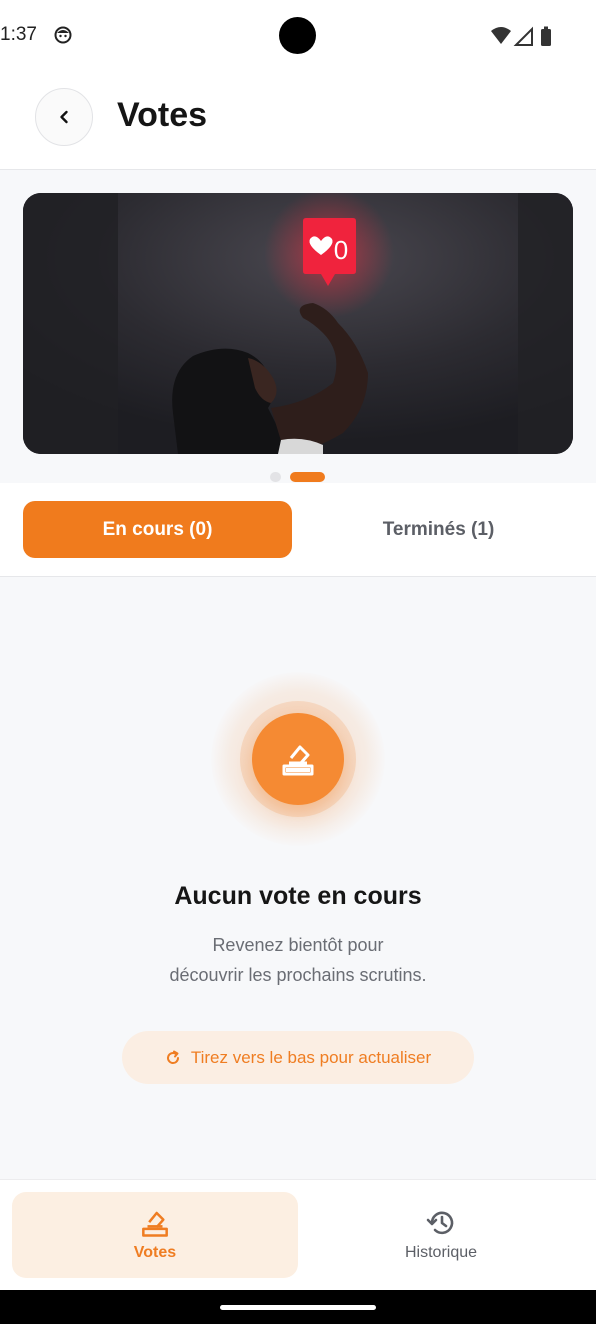 This screenshot has width=596, height=1324. I want to click on nav-label-historique: Historique, so click(441, 1252).